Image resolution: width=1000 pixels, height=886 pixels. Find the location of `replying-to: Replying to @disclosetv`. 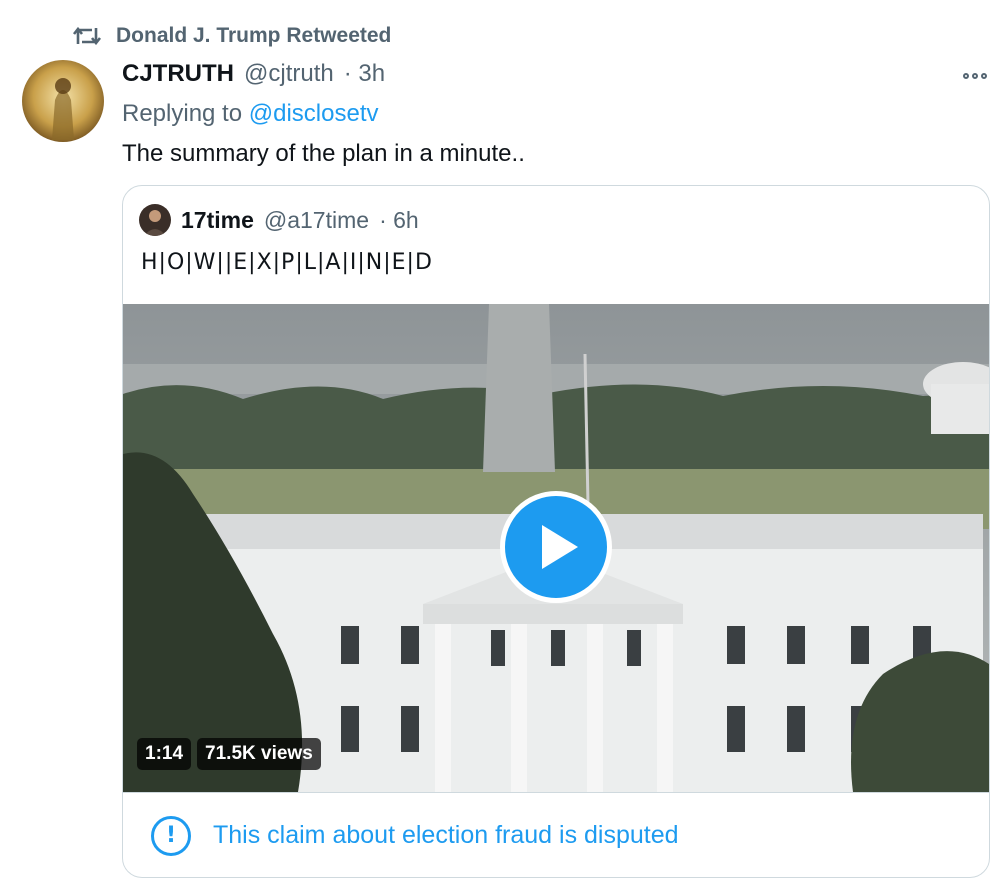

replying-to: Replying to @disclosetv is located at coordinates (250, 114).